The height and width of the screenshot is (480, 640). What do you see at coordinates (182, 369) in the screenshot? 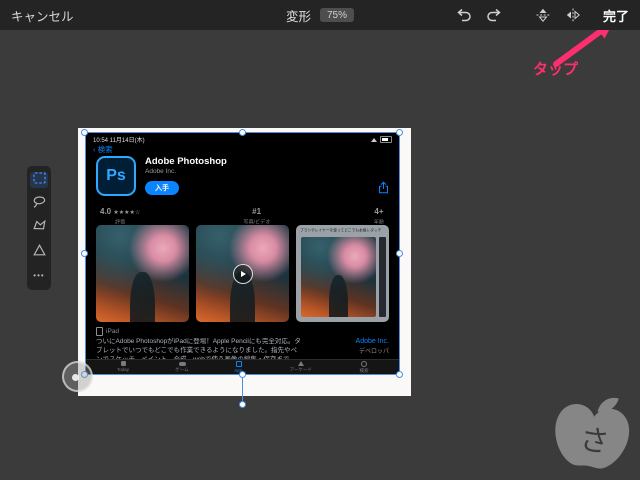
I see `tab-label: ゲーム` at bounding box center [182, 369].